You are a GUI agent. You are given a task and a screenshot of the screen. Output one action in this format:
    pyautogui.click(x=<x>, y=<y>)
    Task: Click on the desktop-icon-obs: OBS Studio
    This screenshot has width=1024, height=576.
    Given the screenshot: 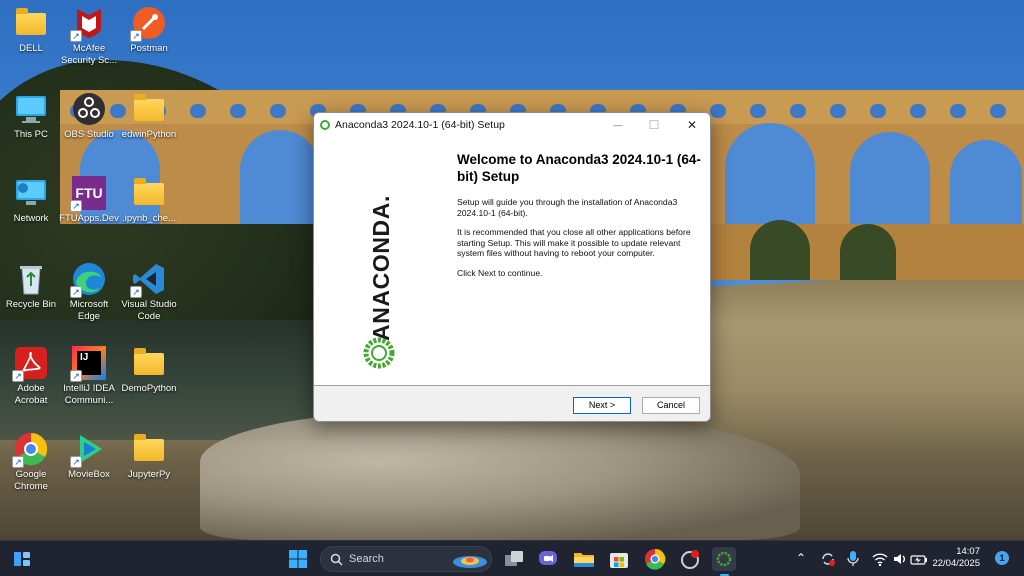 What is the action you would take?
    pyautogui.click(x=89, y=116)
    